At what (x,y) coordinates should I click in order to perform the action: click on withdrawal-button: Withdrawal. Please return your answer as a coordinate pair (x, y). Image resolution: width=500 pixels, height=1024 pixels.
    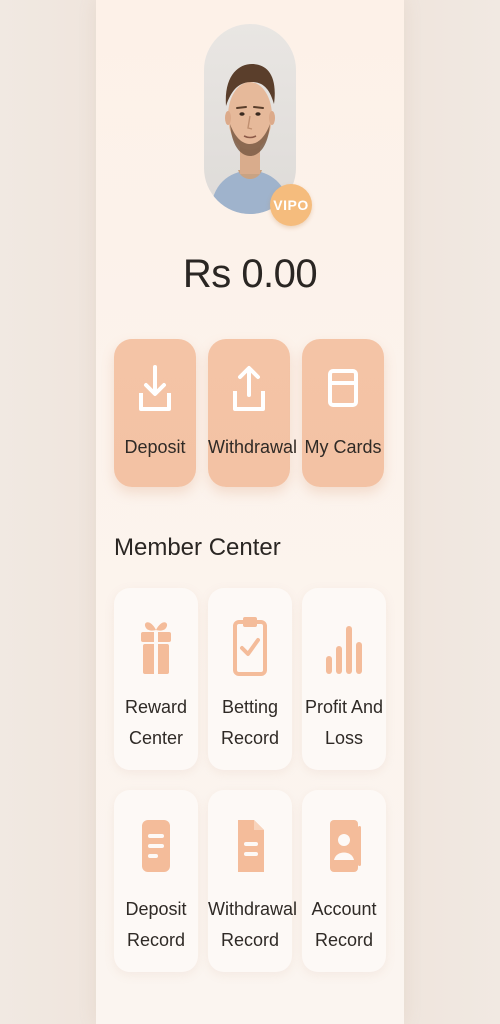
    Looking at the image, I should click on (253, 413).